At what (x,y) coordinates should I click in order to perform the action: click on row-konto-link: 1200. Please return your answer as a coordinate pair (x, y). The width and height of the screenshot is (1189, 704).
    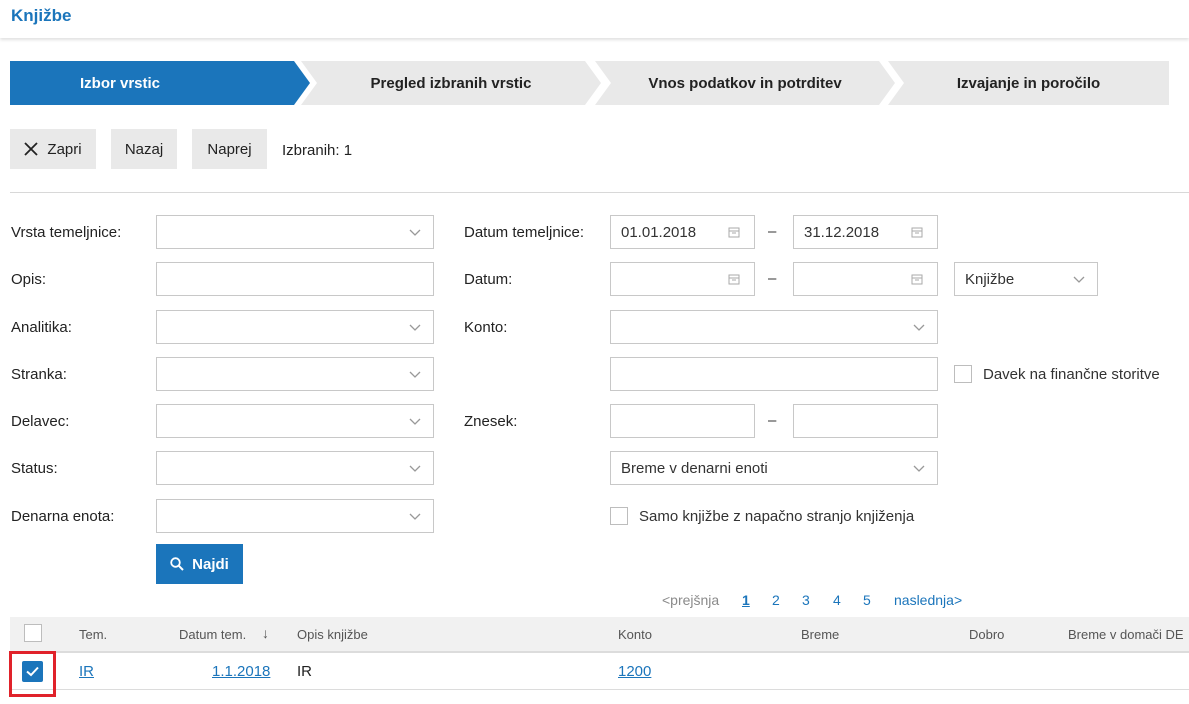
    Looking at the image, I should click on (634, 671).